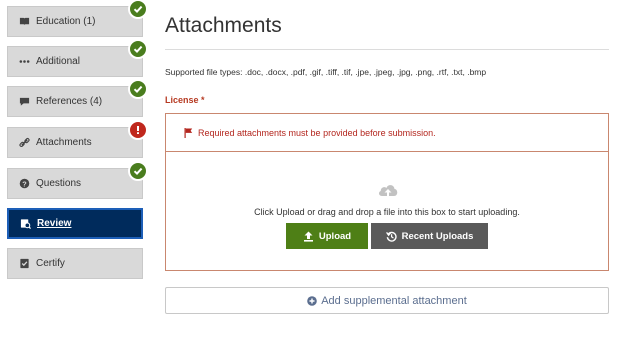  Describe the element at coordinates (59, 183) in the screenshot. I see `sidebar-item-label: Questions` at that location.